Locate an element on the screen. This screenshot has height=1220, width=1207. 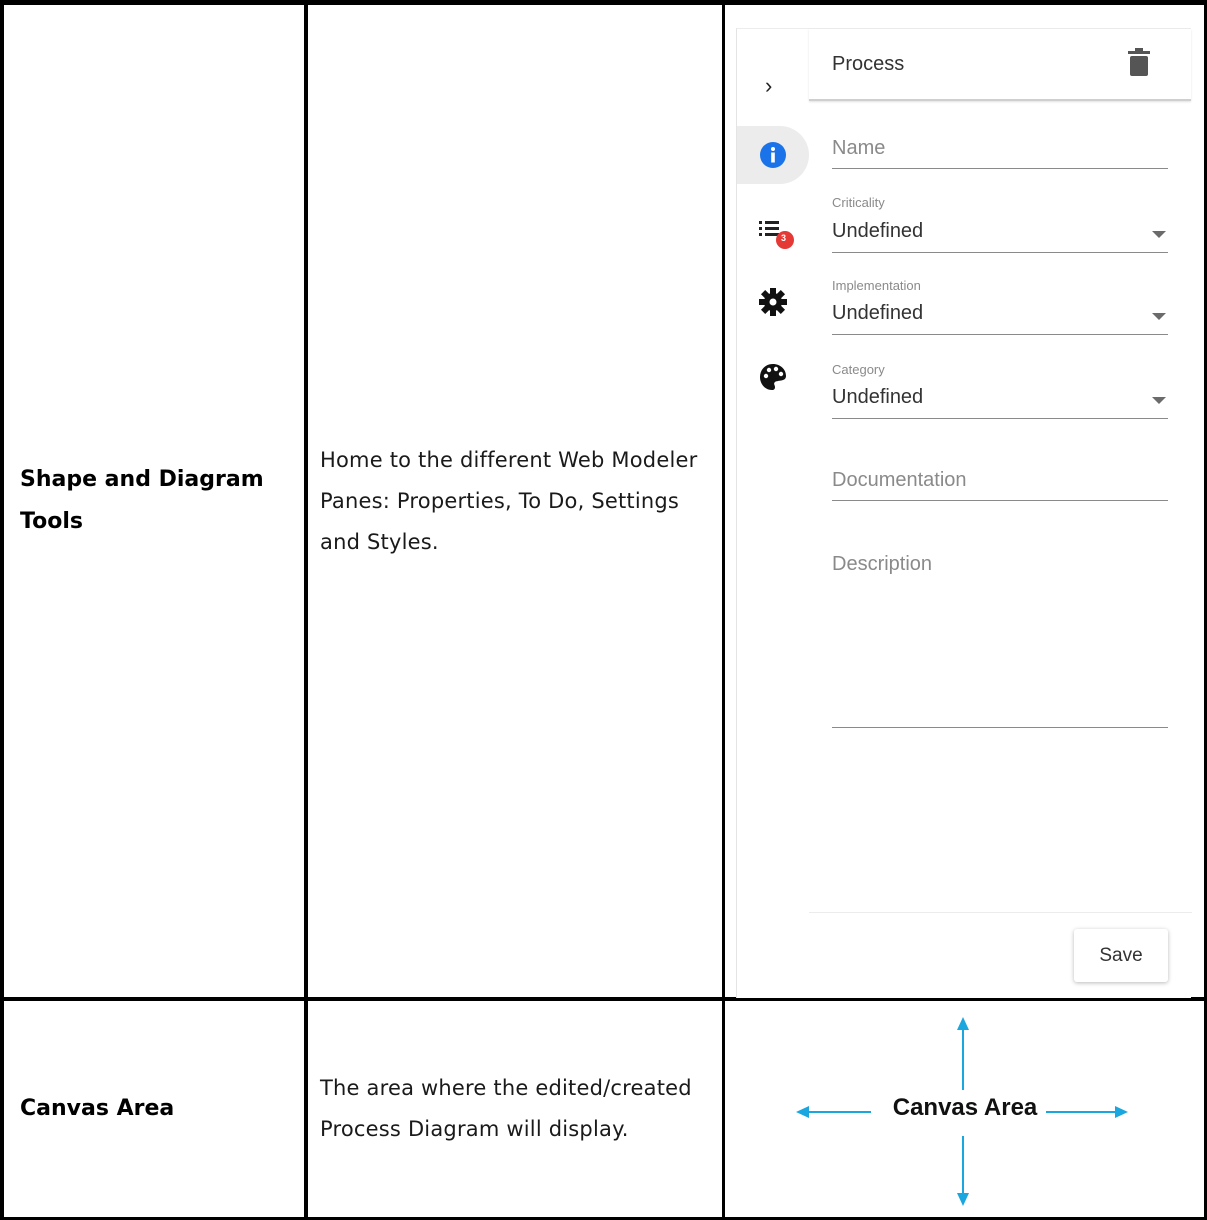
pane-footer-divider is located at coordinates (1000, 912).